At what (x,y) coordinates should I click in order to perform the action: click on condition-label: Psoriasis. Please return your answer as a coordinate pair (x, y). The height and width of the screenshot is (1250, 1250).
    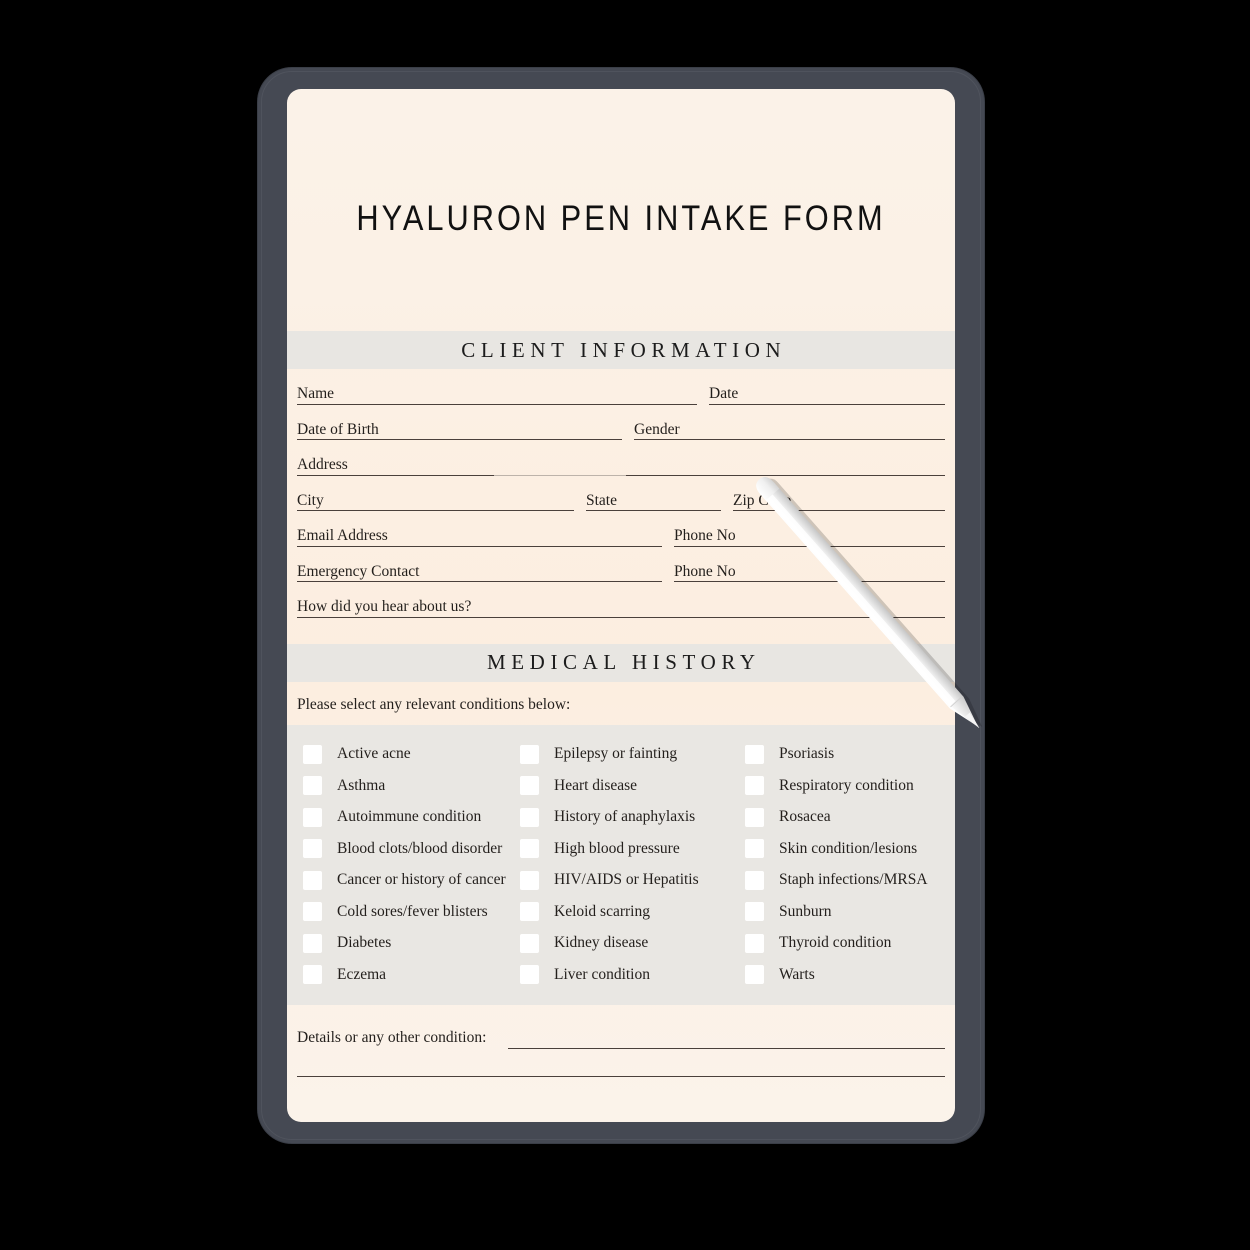
    Looking at the image, I should click on (807, 754).